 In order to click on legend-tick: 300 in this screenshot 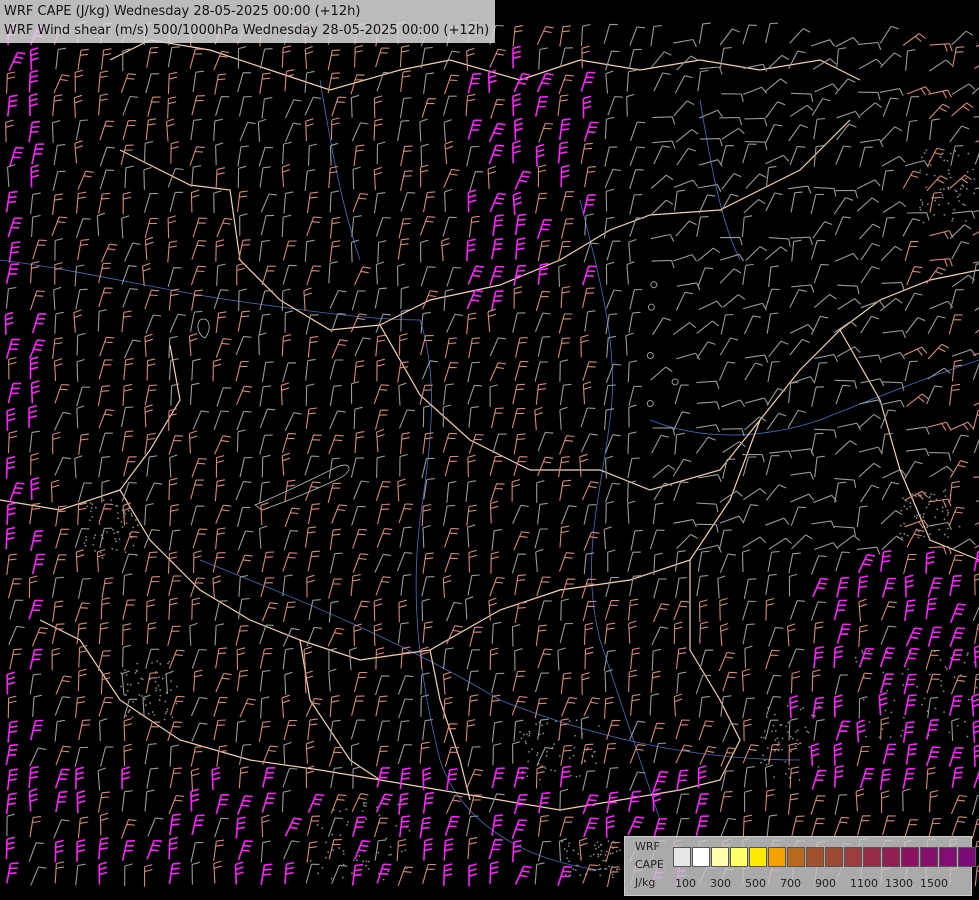, I will do `click(720, 883)`.